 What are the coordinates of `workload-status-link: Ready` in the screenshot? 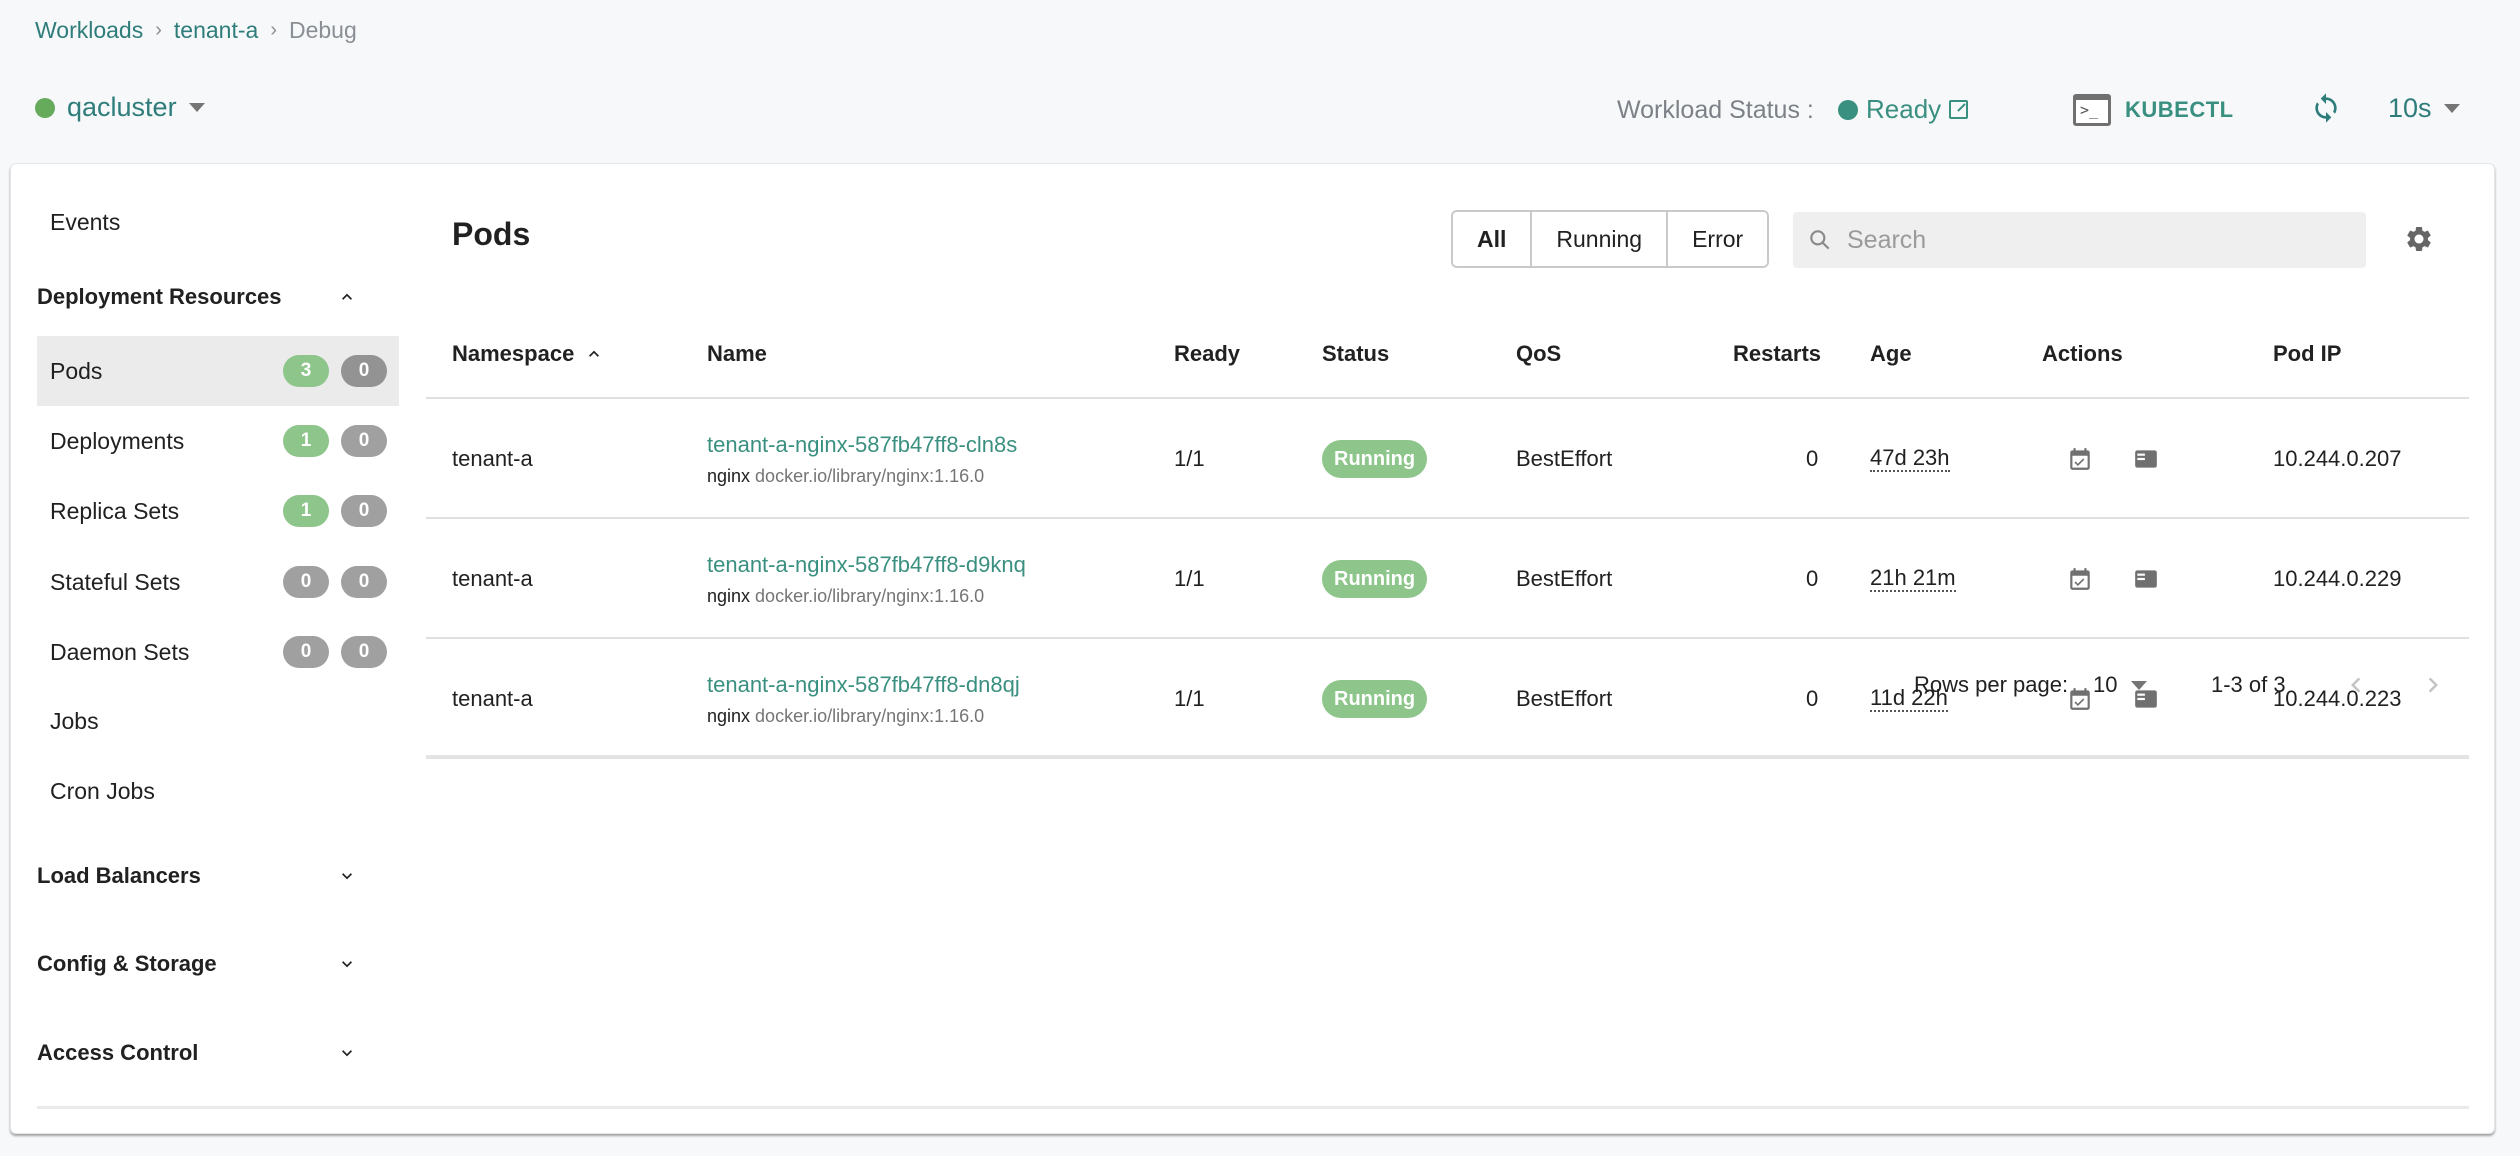 It's located at (1903, 109).